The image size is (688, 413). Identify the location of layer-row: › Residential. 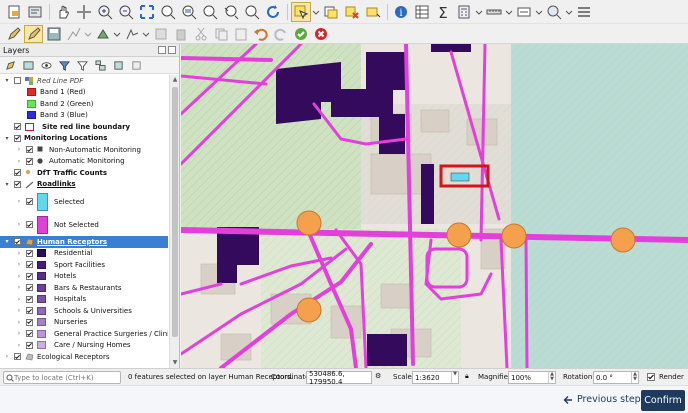
(84, 254).